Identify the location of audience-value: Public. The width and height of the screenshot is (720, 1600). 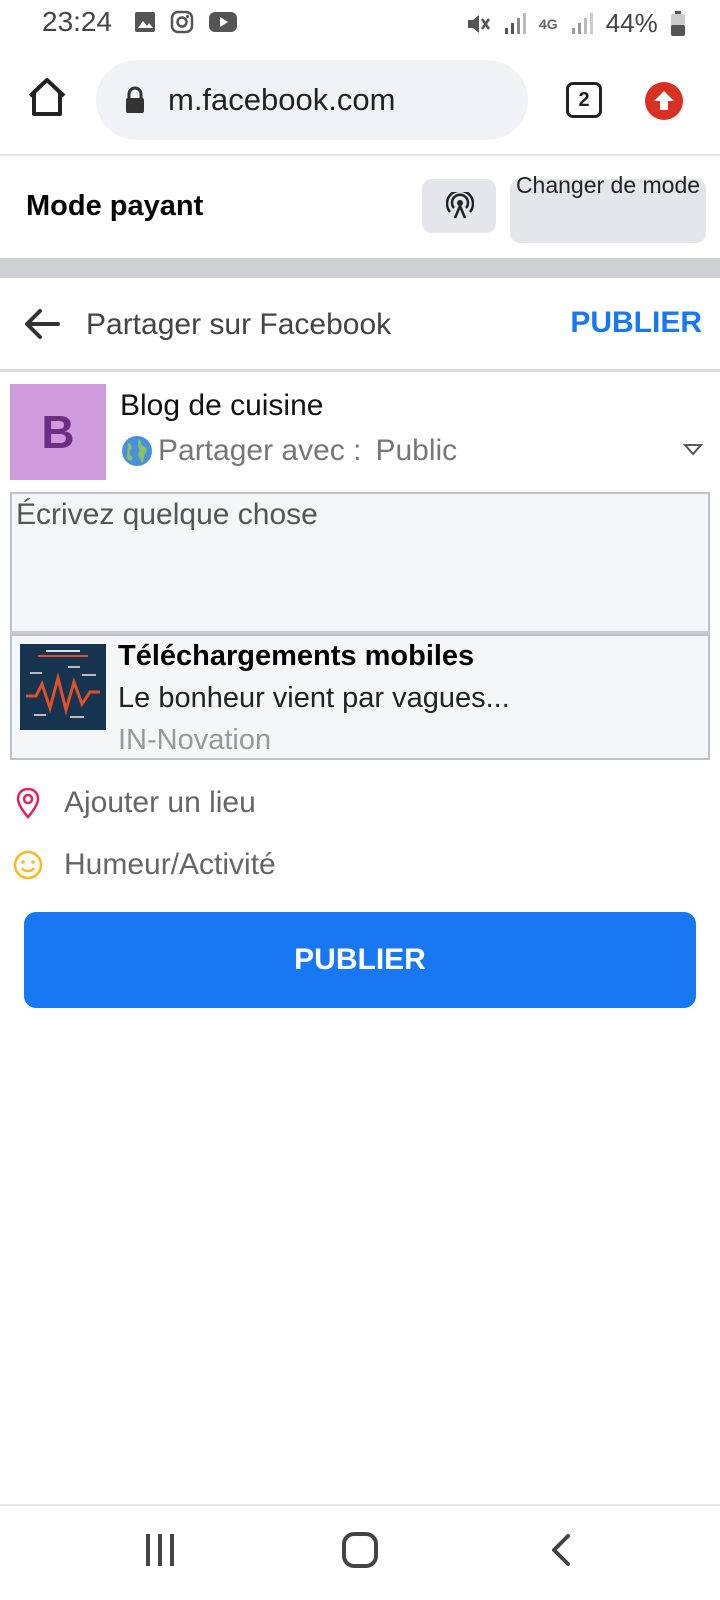
(416, 450).